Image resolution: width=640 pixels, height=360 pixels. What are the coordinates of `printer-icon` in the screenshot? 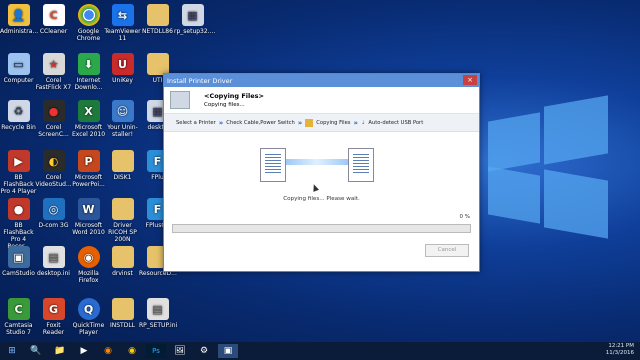 It's located at (180, 100).